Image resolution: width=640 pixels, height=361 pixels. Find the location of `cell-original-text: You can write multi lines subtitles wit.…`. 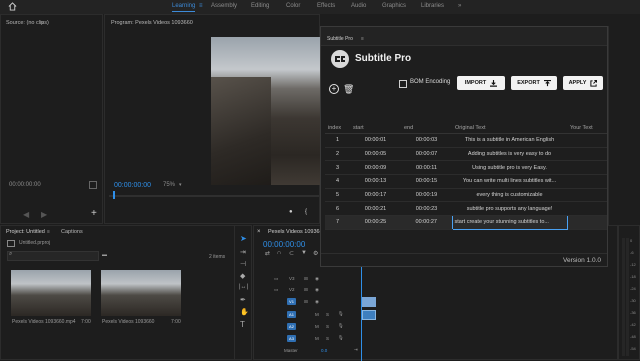

cell-original-text: You can write multi lines subtitles wit.… is located at coordinates (509, 181).